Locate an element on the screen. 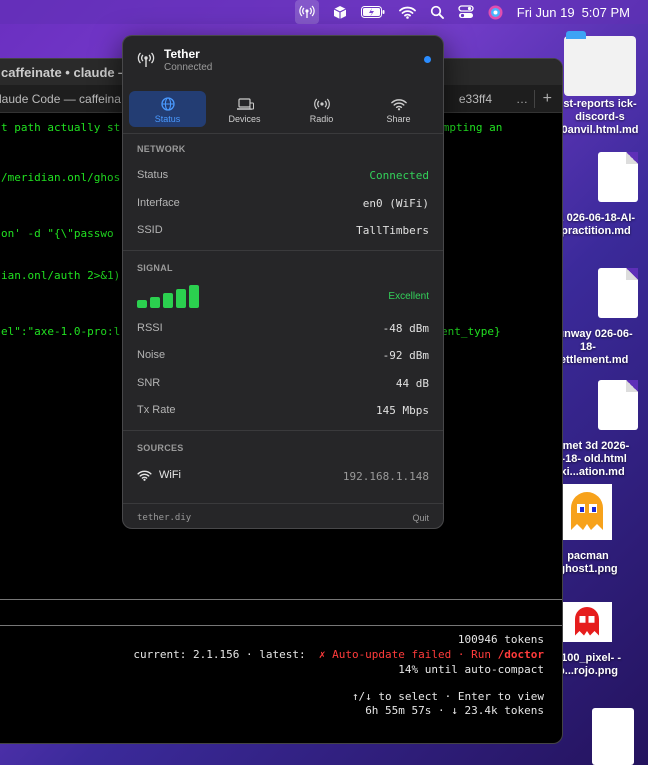 The height and width of the screenshot is (765, 648). signal-heading: SIGNAL is located at coordinates (155, 268).